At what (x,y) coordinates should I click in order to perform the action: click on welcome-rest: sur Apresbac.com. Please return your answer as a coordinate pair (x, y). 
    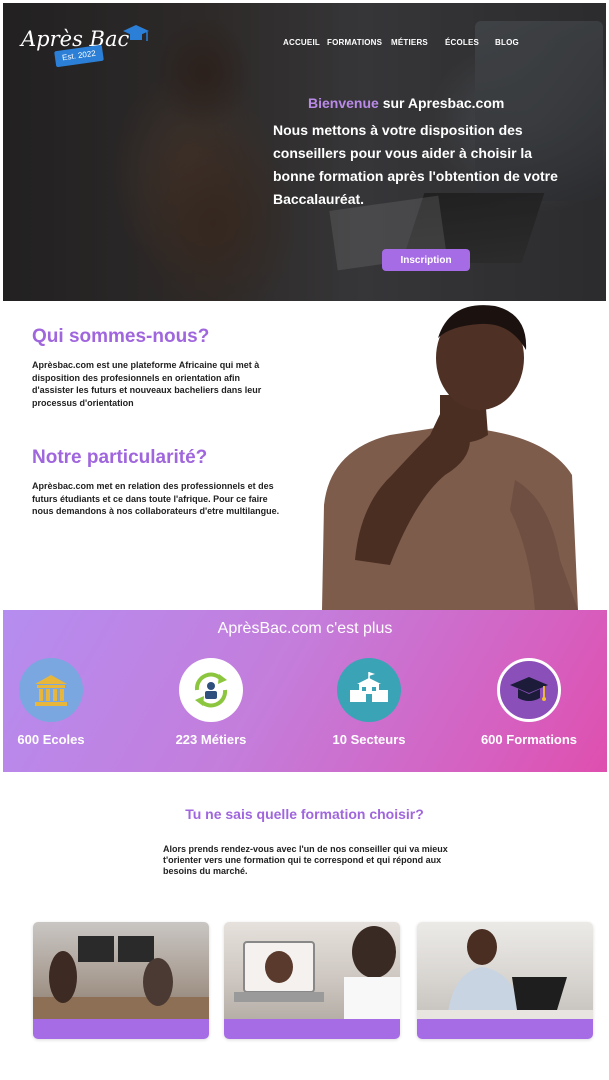
    Looking at the image, I should click on (441, 103).